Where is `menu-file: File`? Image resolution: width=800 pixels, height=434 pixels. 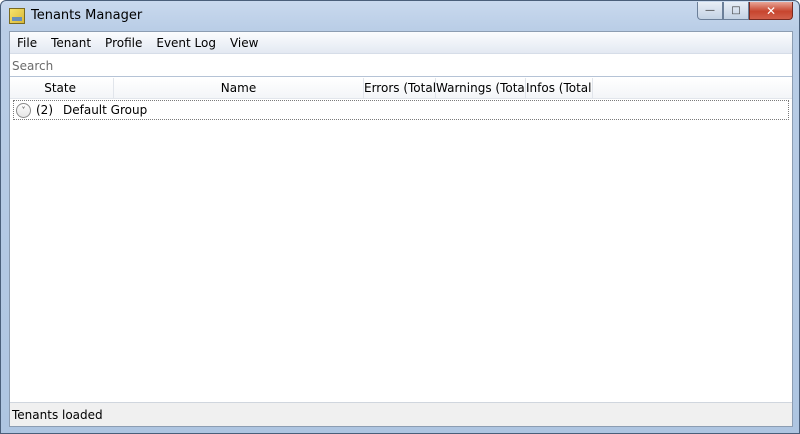 menu-file: File is located at coordinates (27, 43).